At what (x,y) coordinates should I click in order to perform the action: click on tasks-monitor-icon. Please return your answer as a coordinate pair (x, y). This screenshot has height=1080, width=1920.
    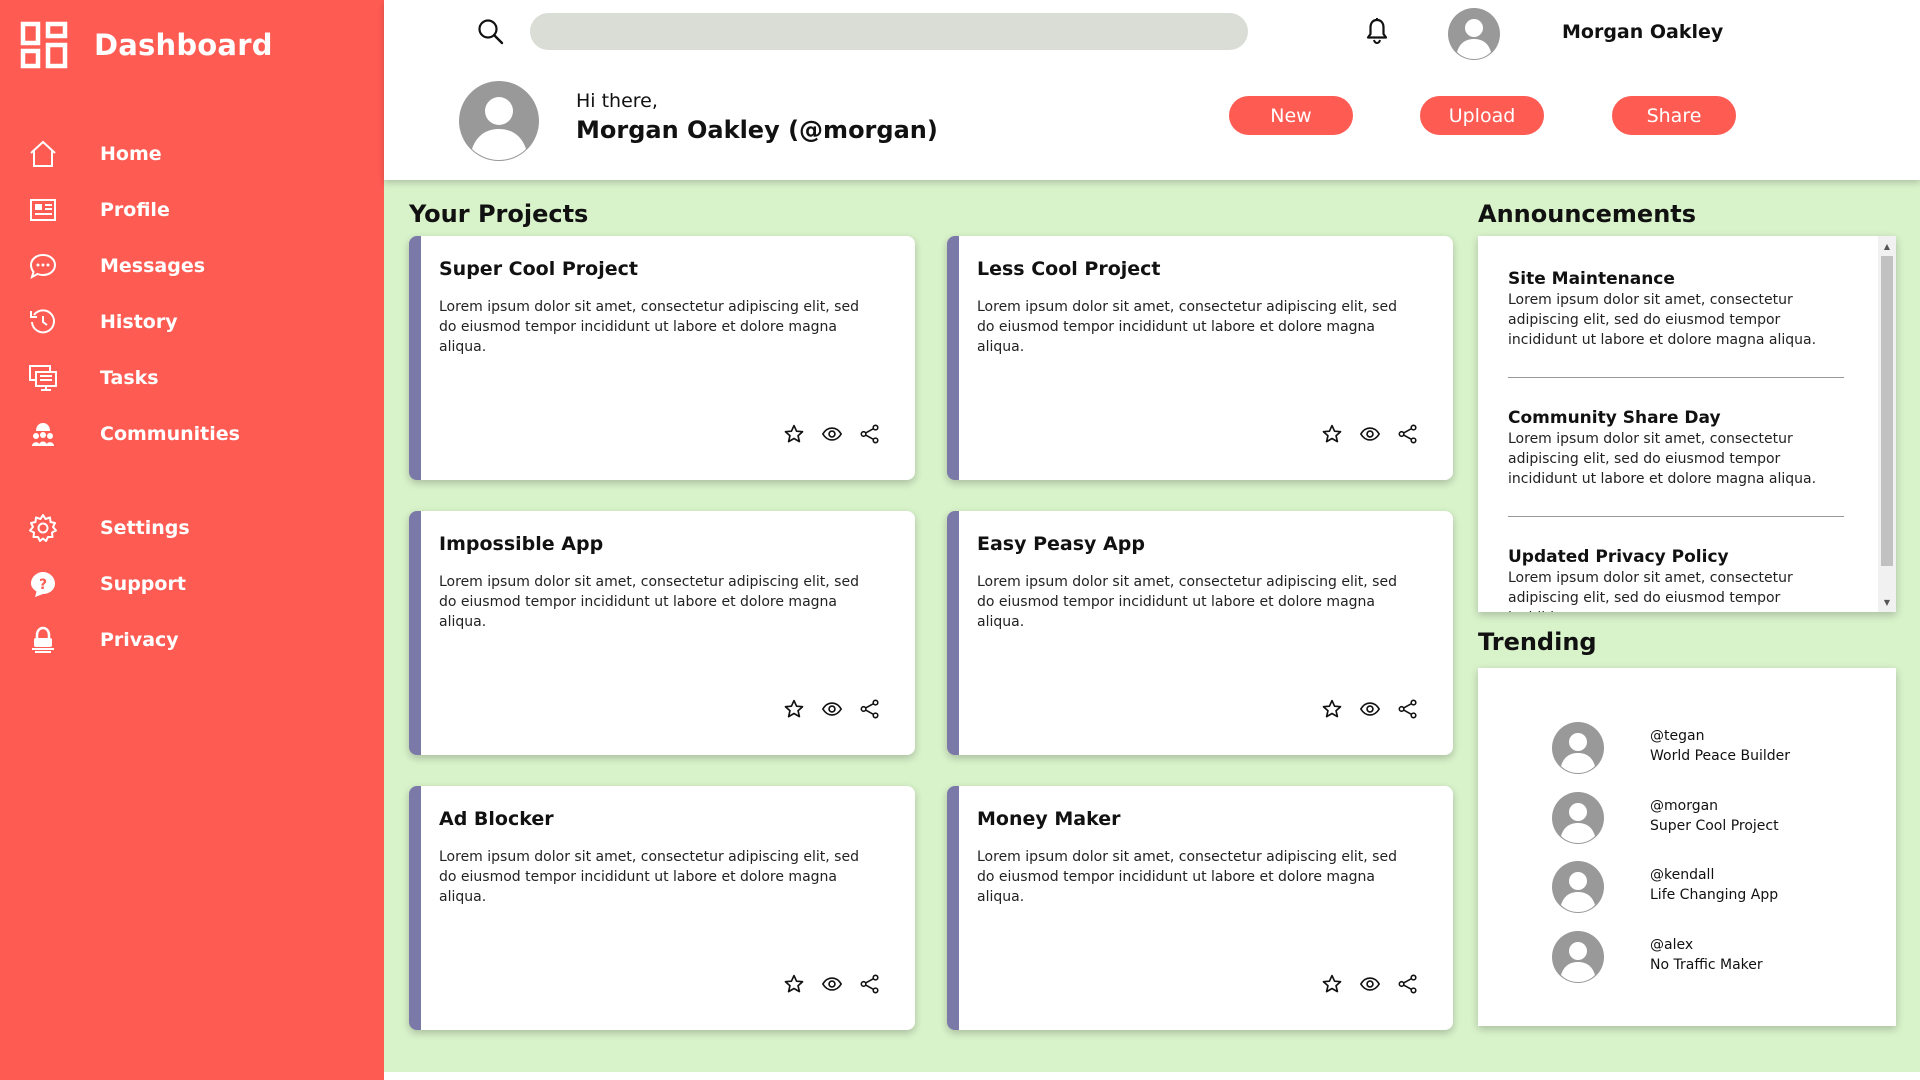
    Looking at the image, I should click on (43, 378).